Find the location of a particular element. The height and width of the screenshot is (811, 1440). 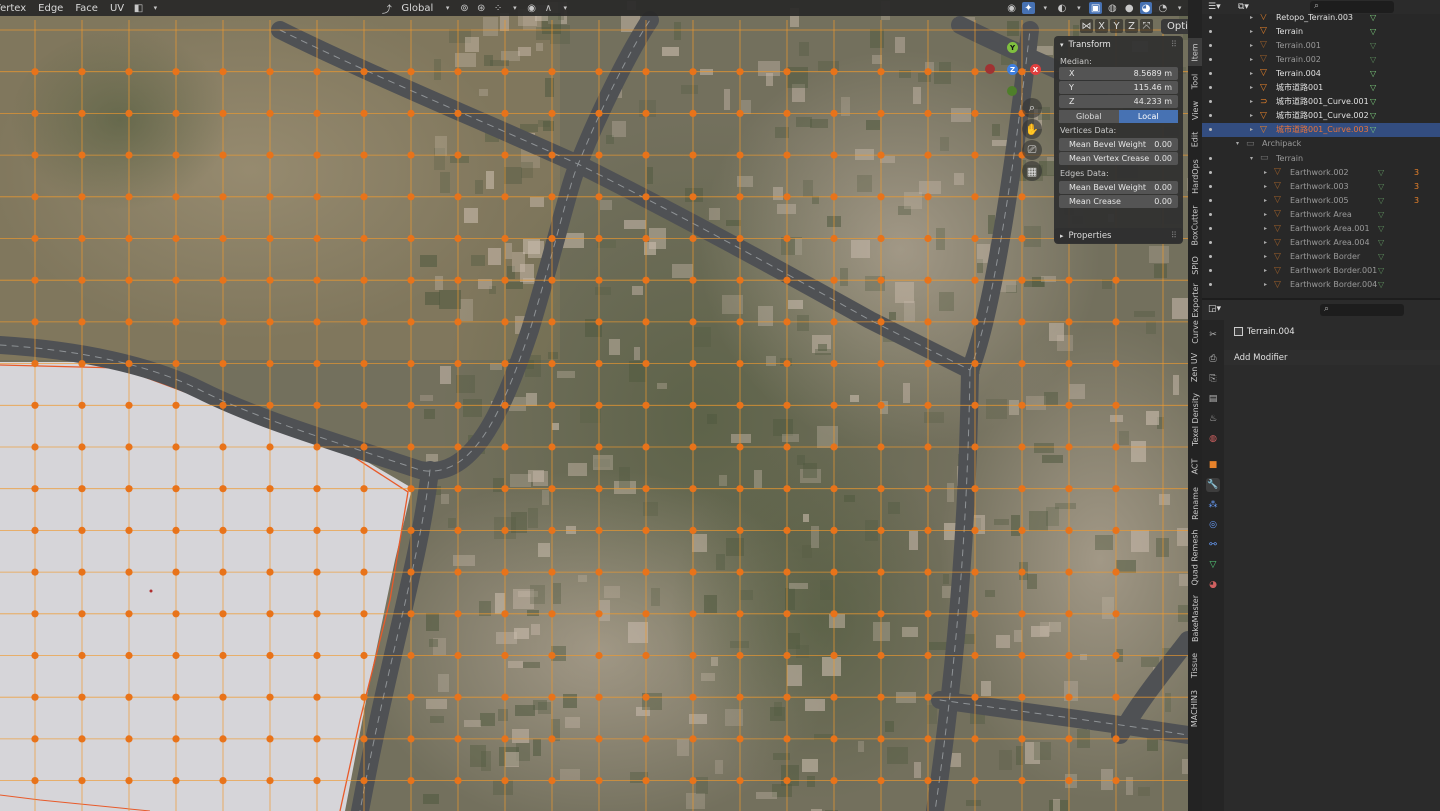

ortho-grid-icon: ▦ is located at coordinates (1032, 171).